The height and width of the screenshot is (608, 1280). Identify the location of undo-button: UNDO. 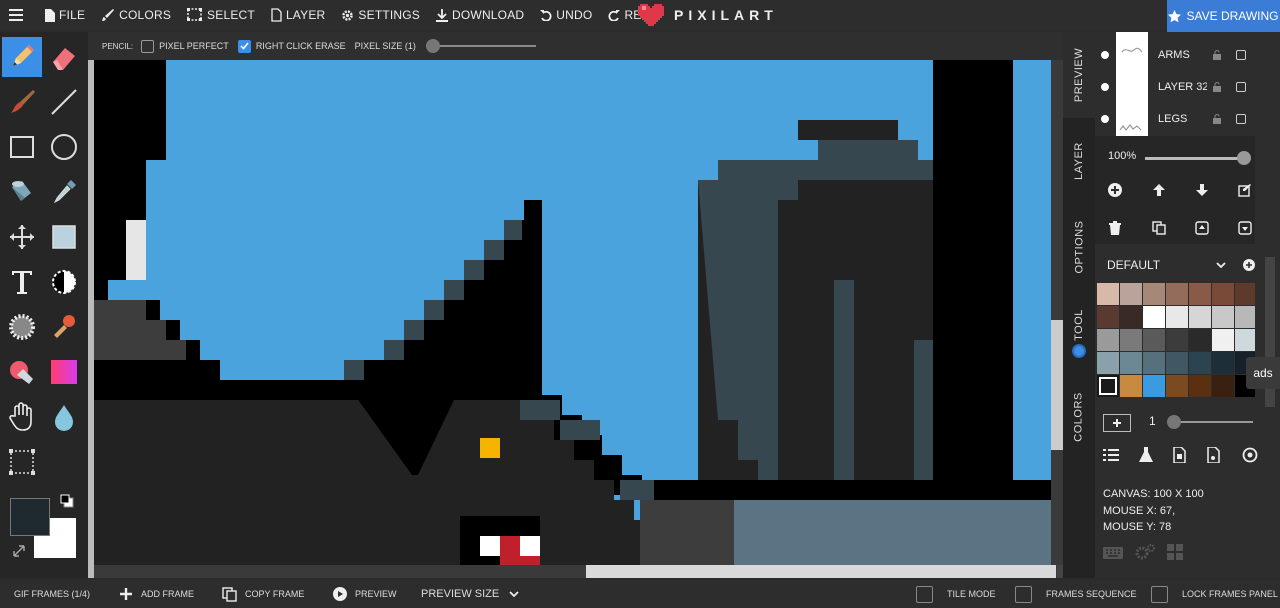
(566, 15).